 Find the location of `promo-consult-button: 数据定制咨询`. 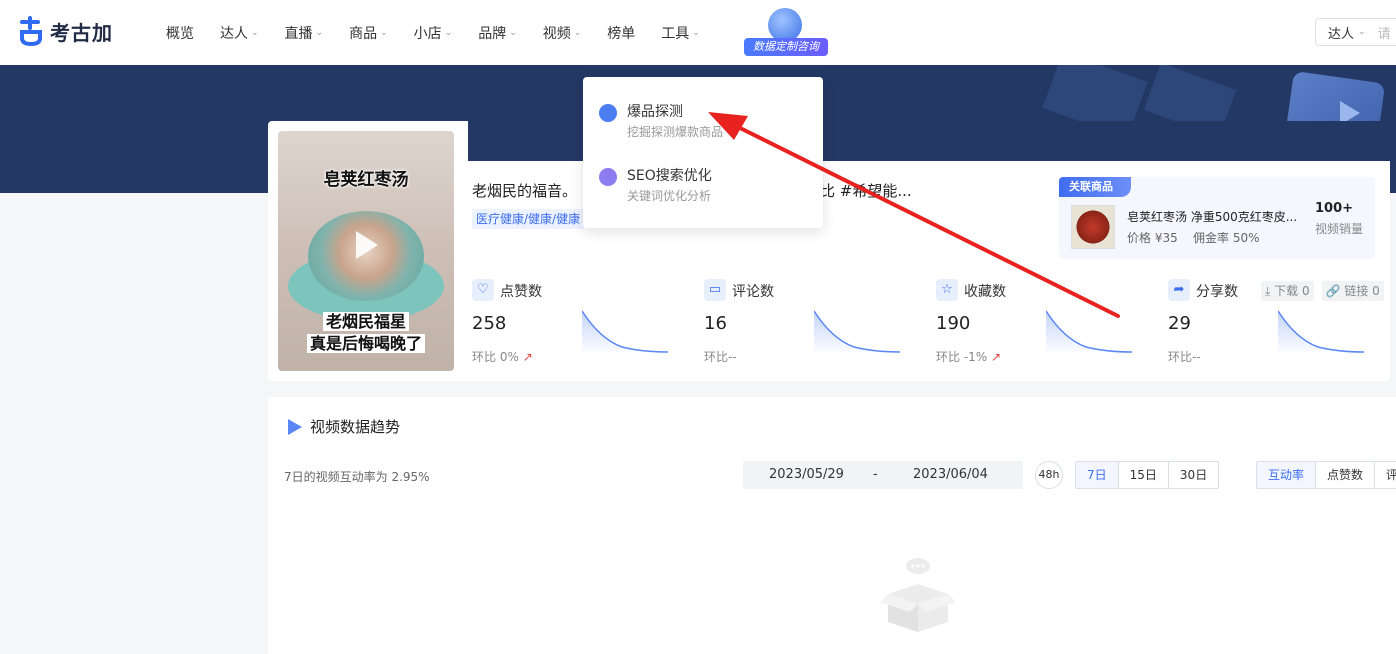

promo-consult-button: 数据定制咨询 is located at coordinates (786, 32).